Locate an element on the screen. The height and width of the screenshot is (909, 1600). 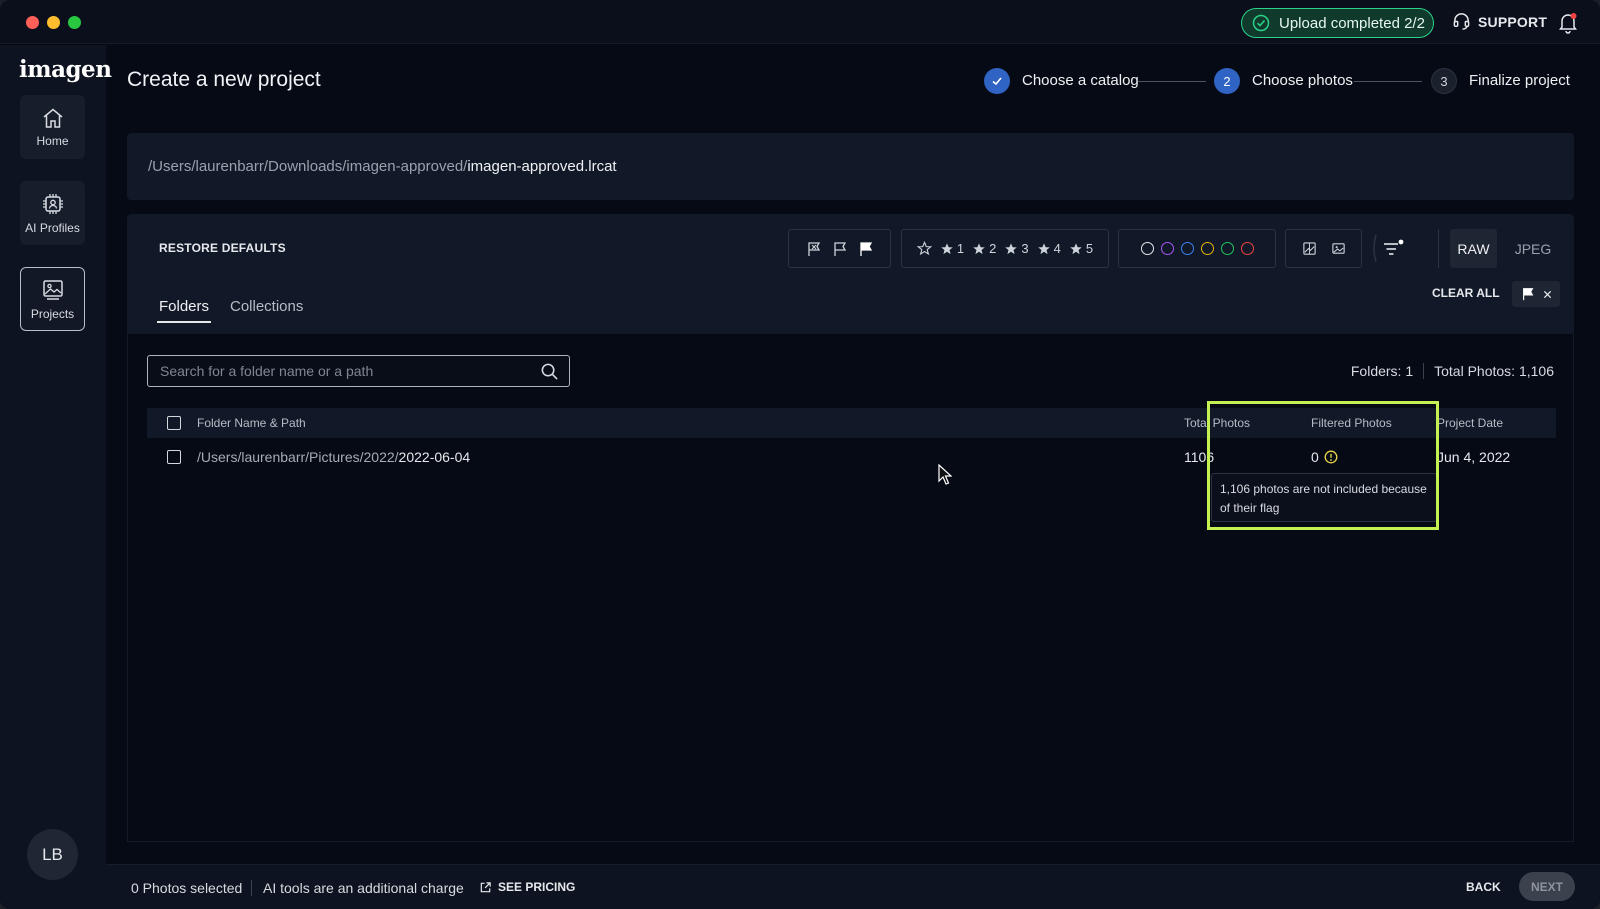
footer-divider is located at coordinates (251, 888).